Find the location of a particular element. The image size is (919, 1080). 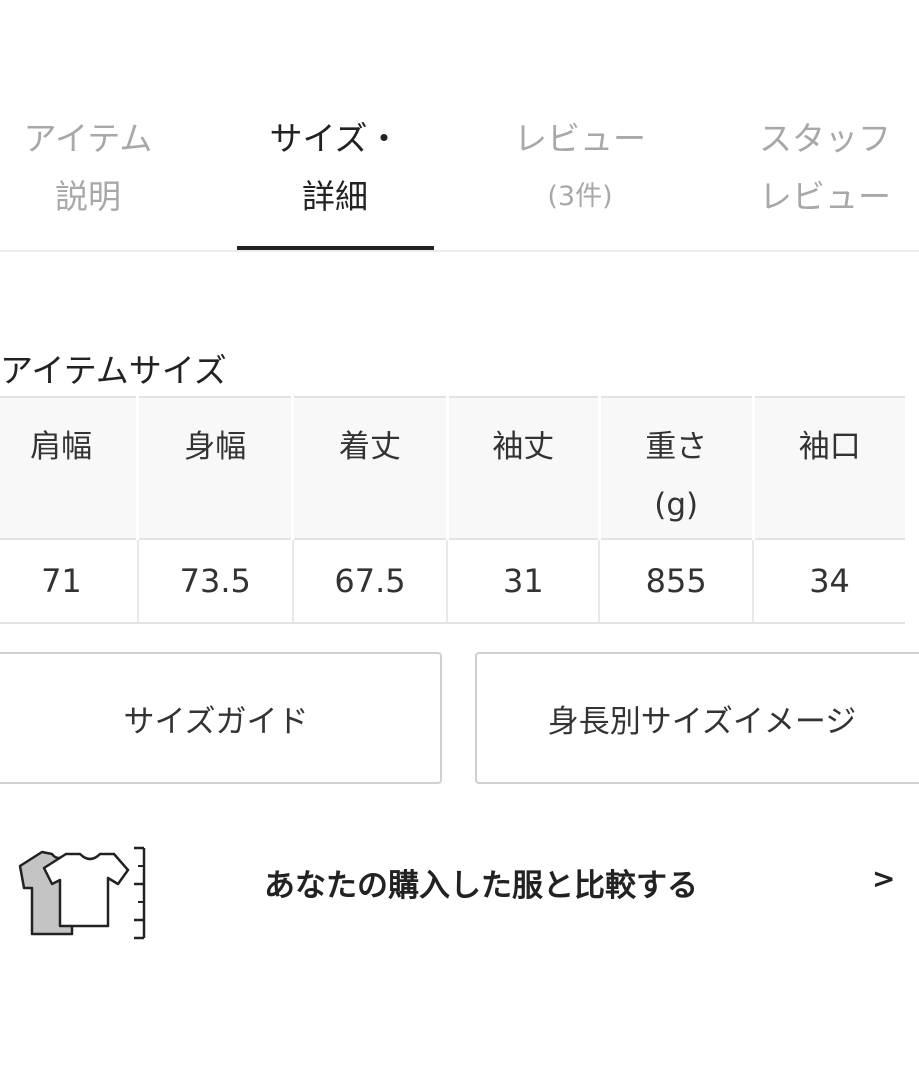

weight-unit: (g) is located at coordinates (676, 505).